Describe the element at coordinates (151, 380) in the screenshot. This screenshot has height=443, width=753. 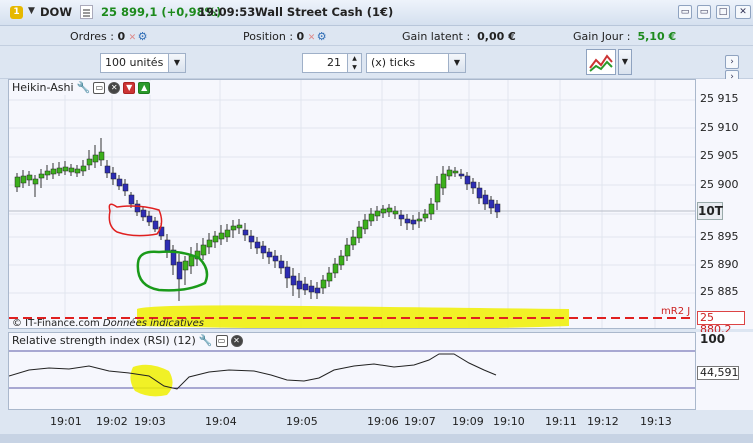
I see `rsi-highlight` at that location.